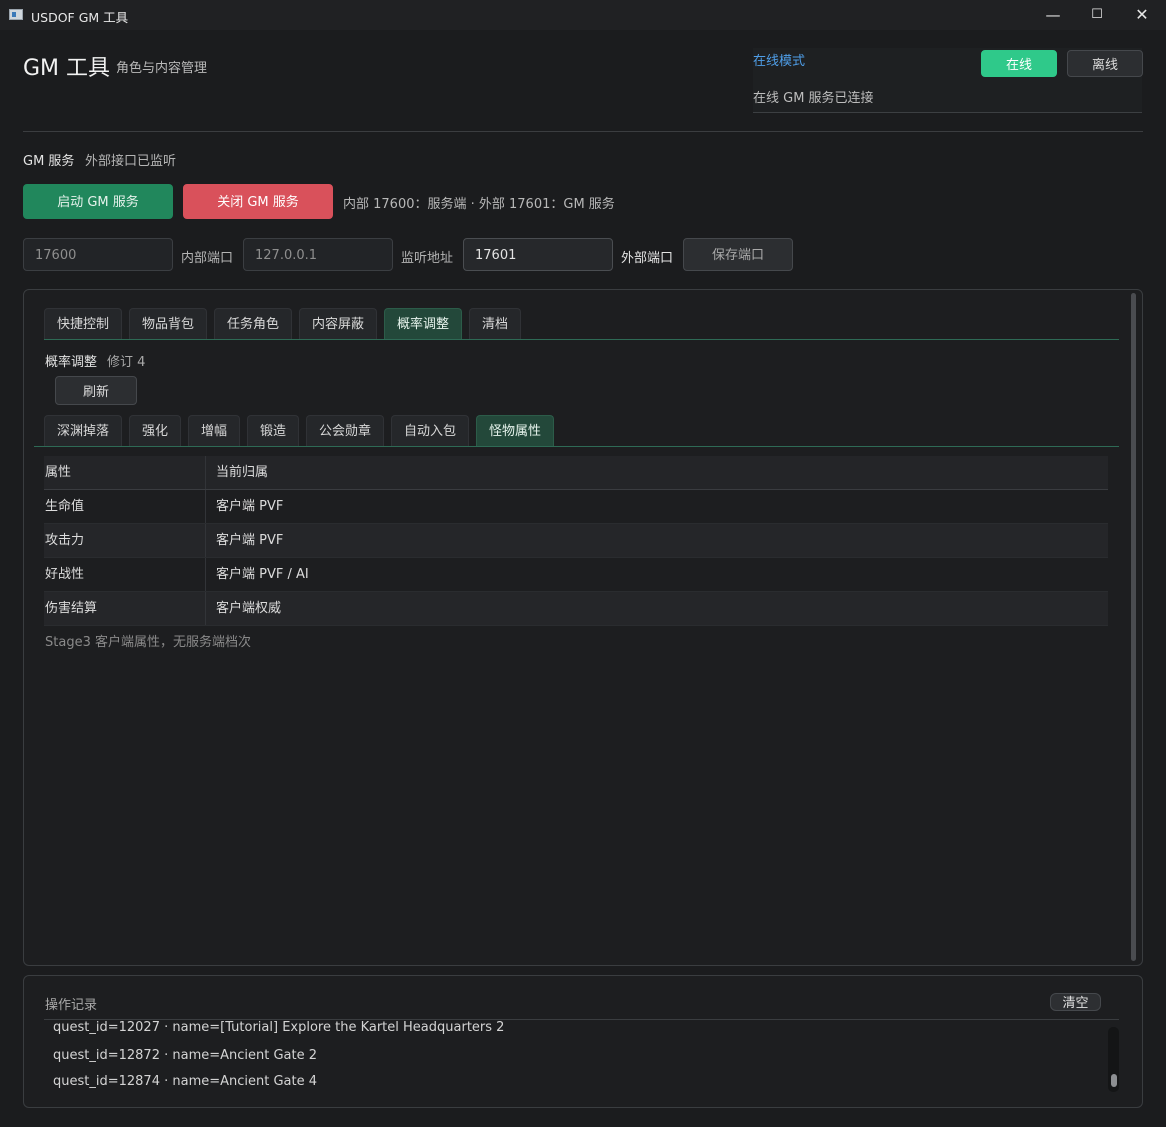  What do you see at coordinates (576, 507) in the screenshot?
I see `table-row: 生命值 客户端 PVF` at bounding box center [576, 507].